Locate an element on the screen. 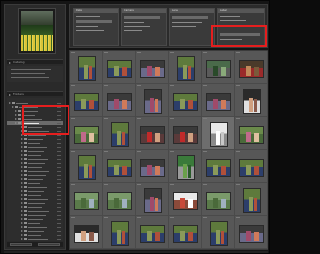 The image size is (320, 254). navigator-preview is located at coordinates (37, 31).